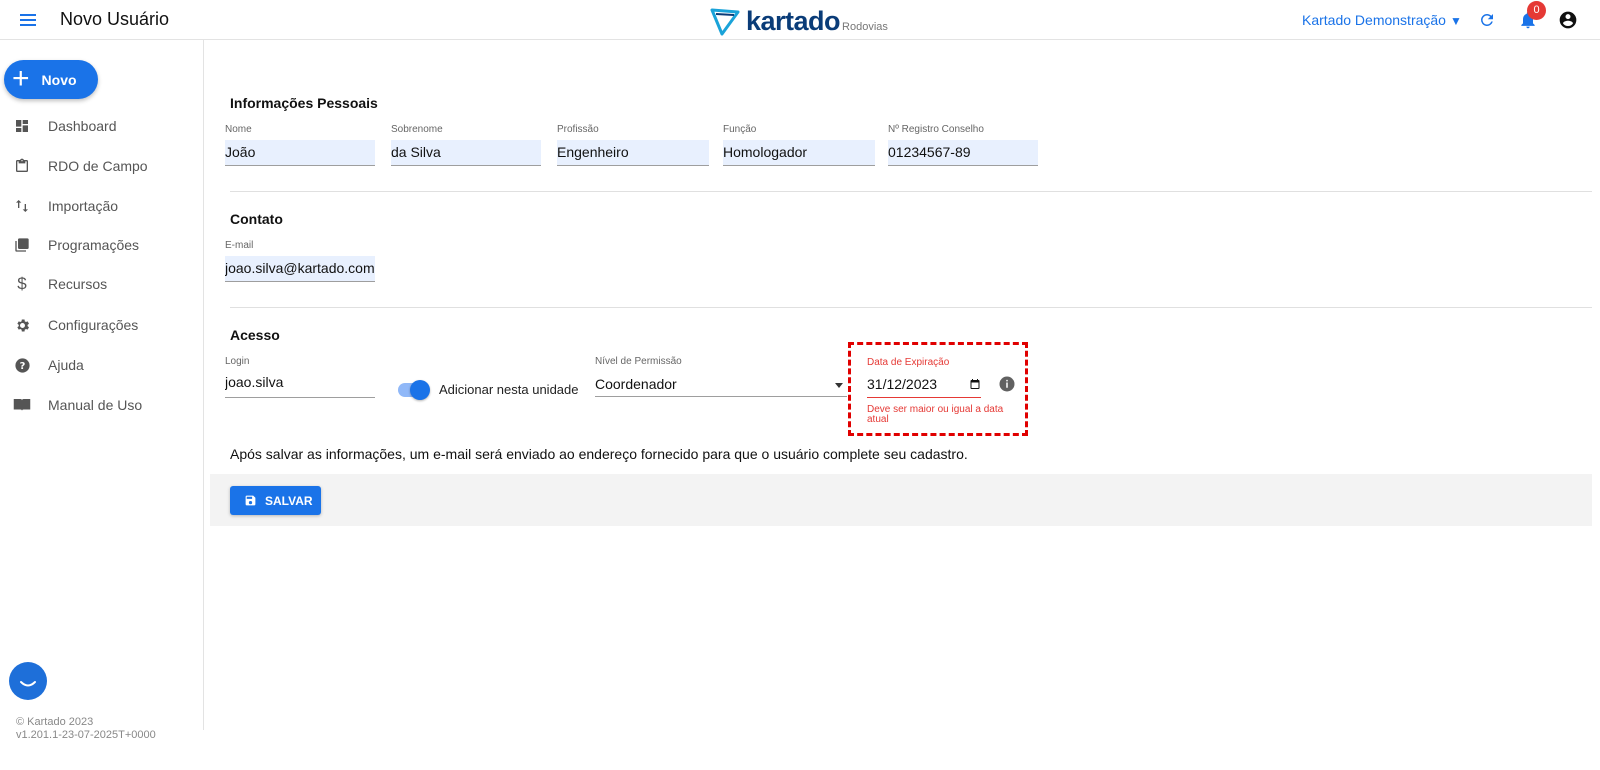 The height and width of the screenshot is (770, 1600). I want to click on sidebar-item-label: Importação, so click(83, 206).